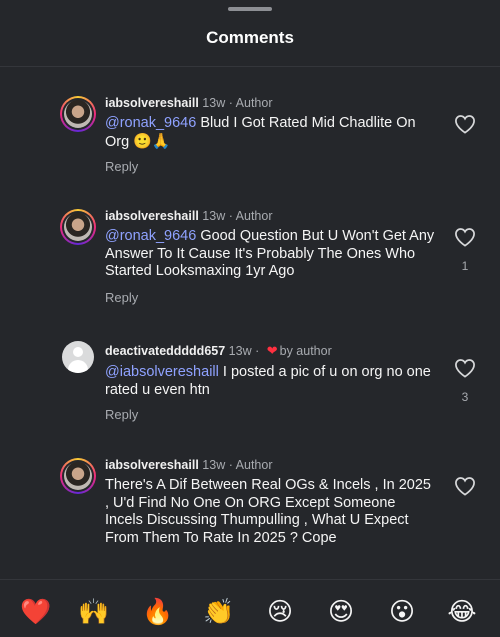  Describe the element at coordinates (250, 37) in the screenshot. I see `page-title: Comments` at that location.